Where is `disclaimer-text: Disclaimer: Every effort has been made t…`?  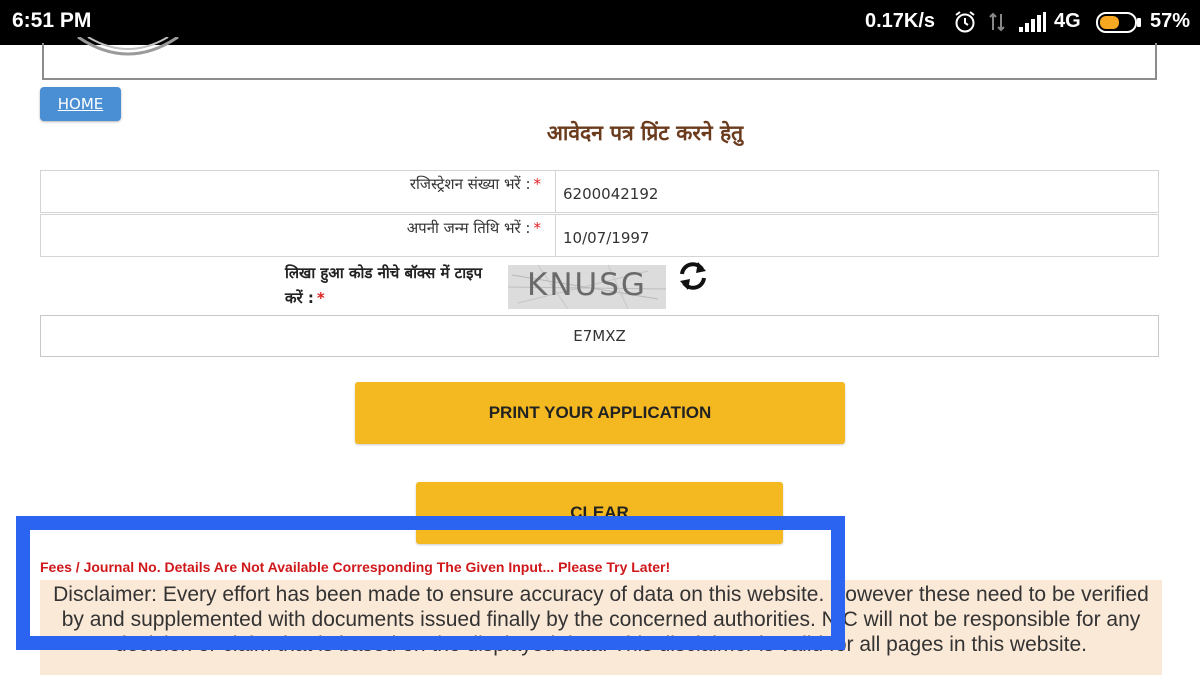
disclaimer-text: Disclaimer: Every effort has been made t… is located at coordinates (601, 627).